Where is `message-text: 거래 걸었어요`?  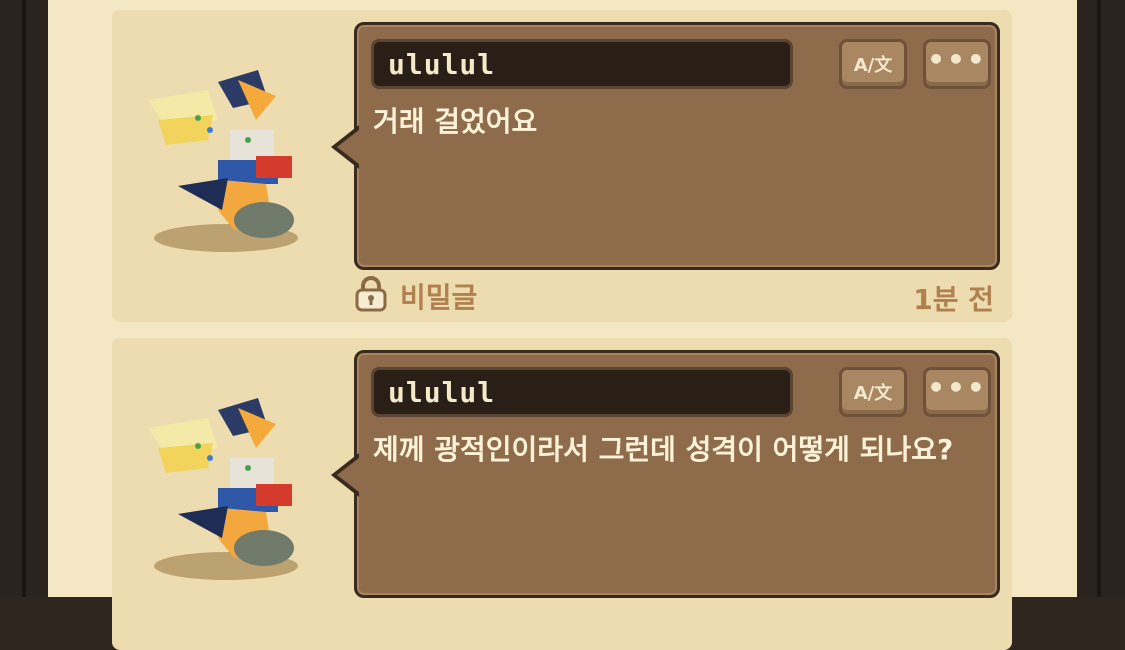
message-text: 거래 걸었어요 is located at coordinates (455, 121).